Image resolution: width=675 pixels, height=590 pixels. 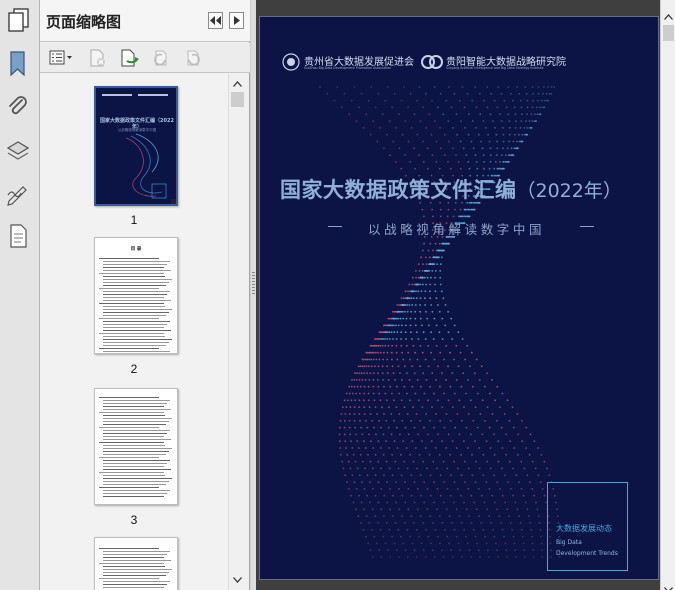 What do you see at coordinates (193, 58) in the screenshot?
I see `redo-rotate-button` at bounding box center [193, 58].